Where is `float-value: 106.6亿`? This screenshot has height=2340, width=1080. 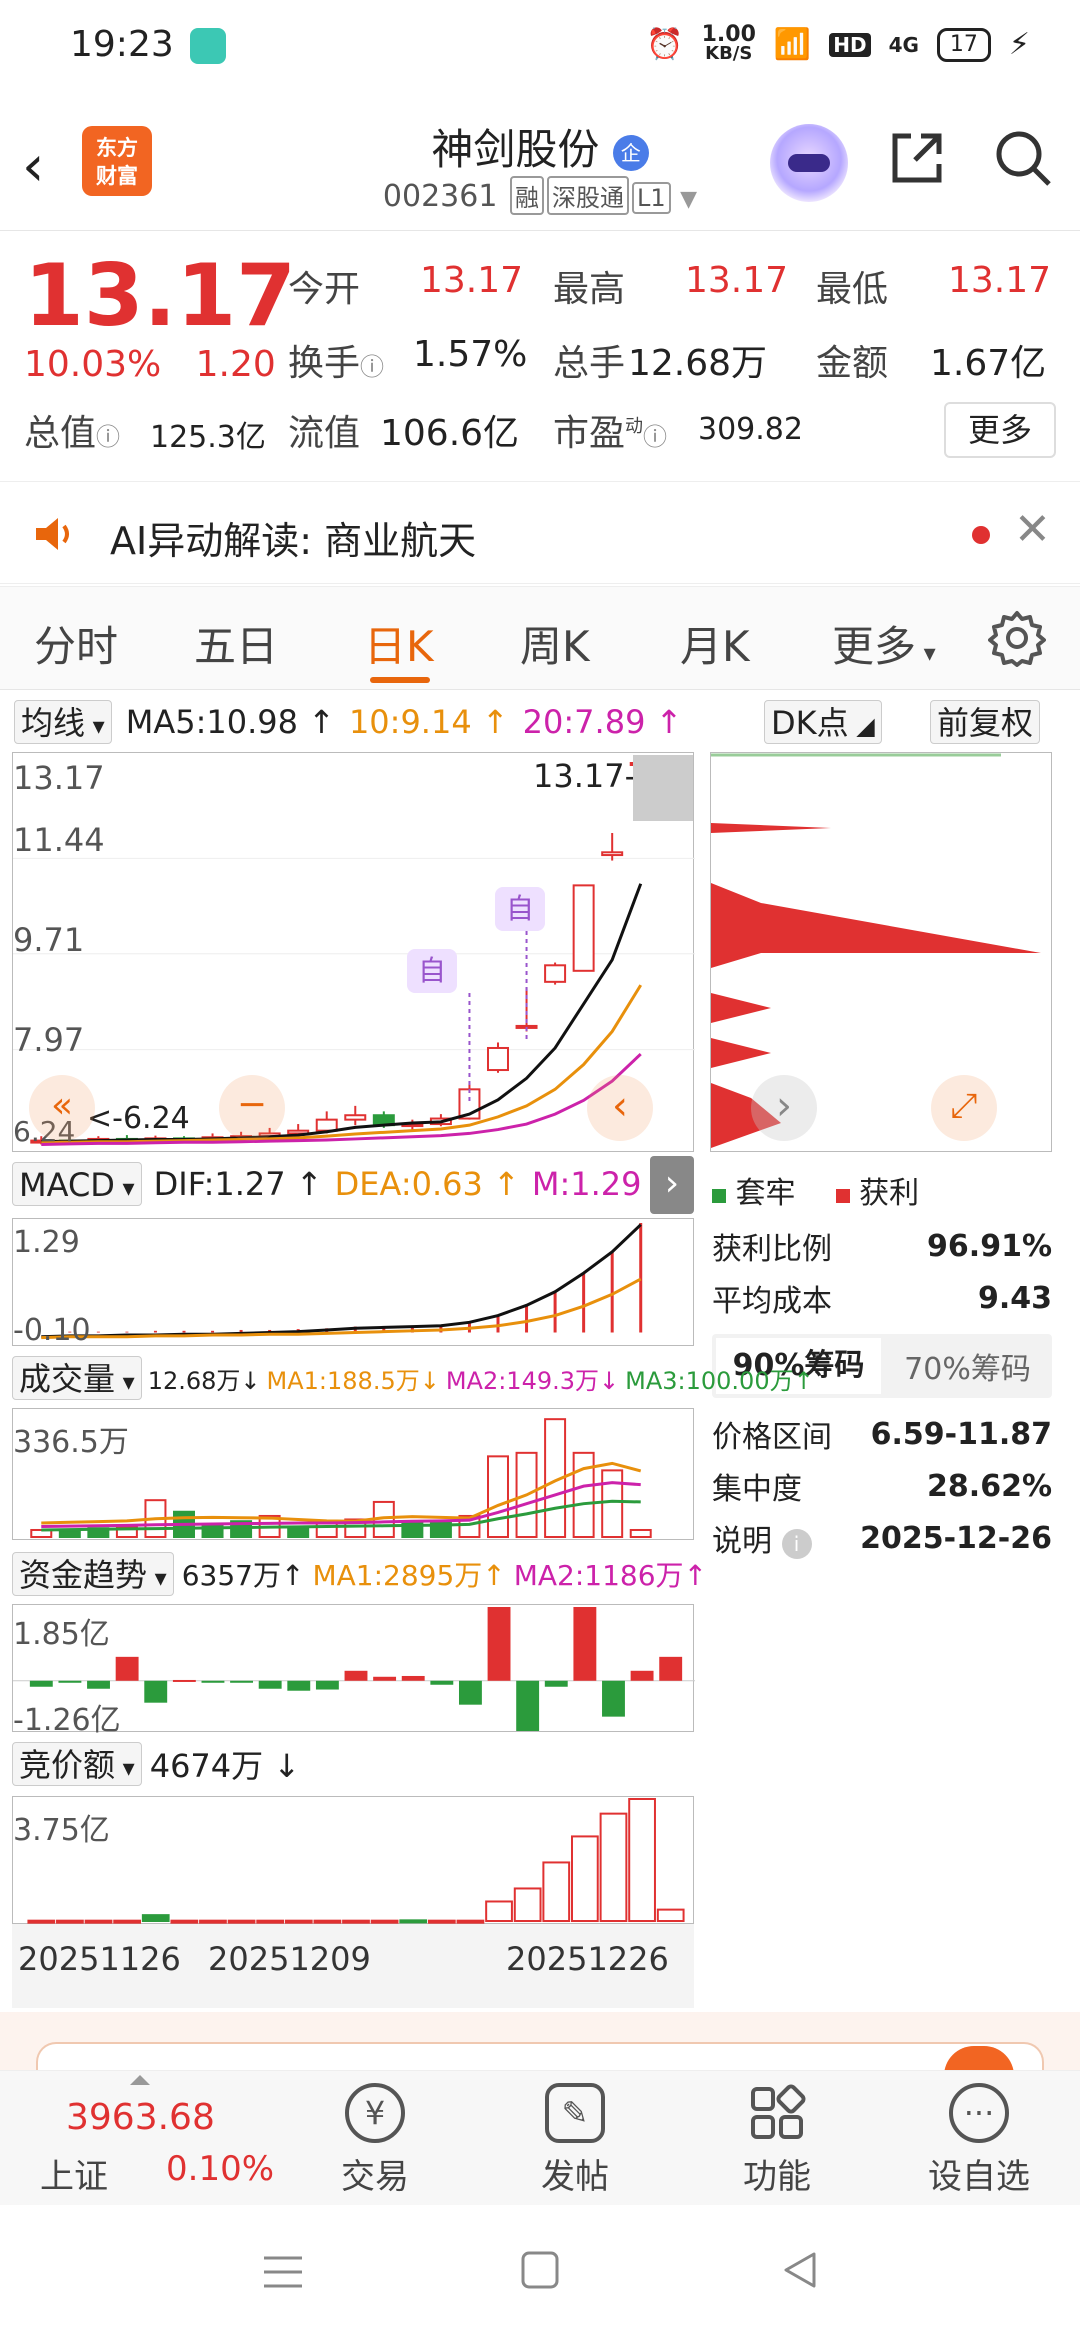
float-value: 106.6亿 is located at coordinates (450, 433).